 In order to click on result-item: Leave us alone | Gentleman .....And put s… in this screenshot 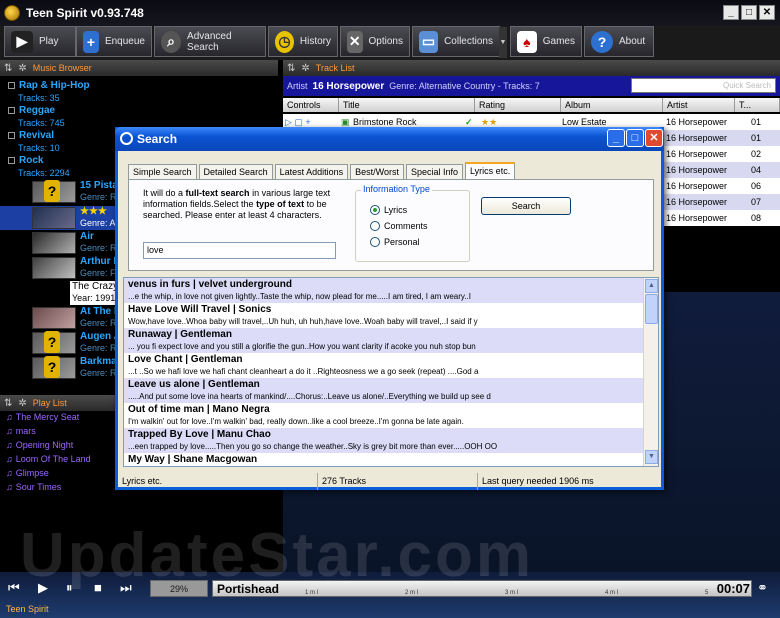, I will do `click(384, 390)`.